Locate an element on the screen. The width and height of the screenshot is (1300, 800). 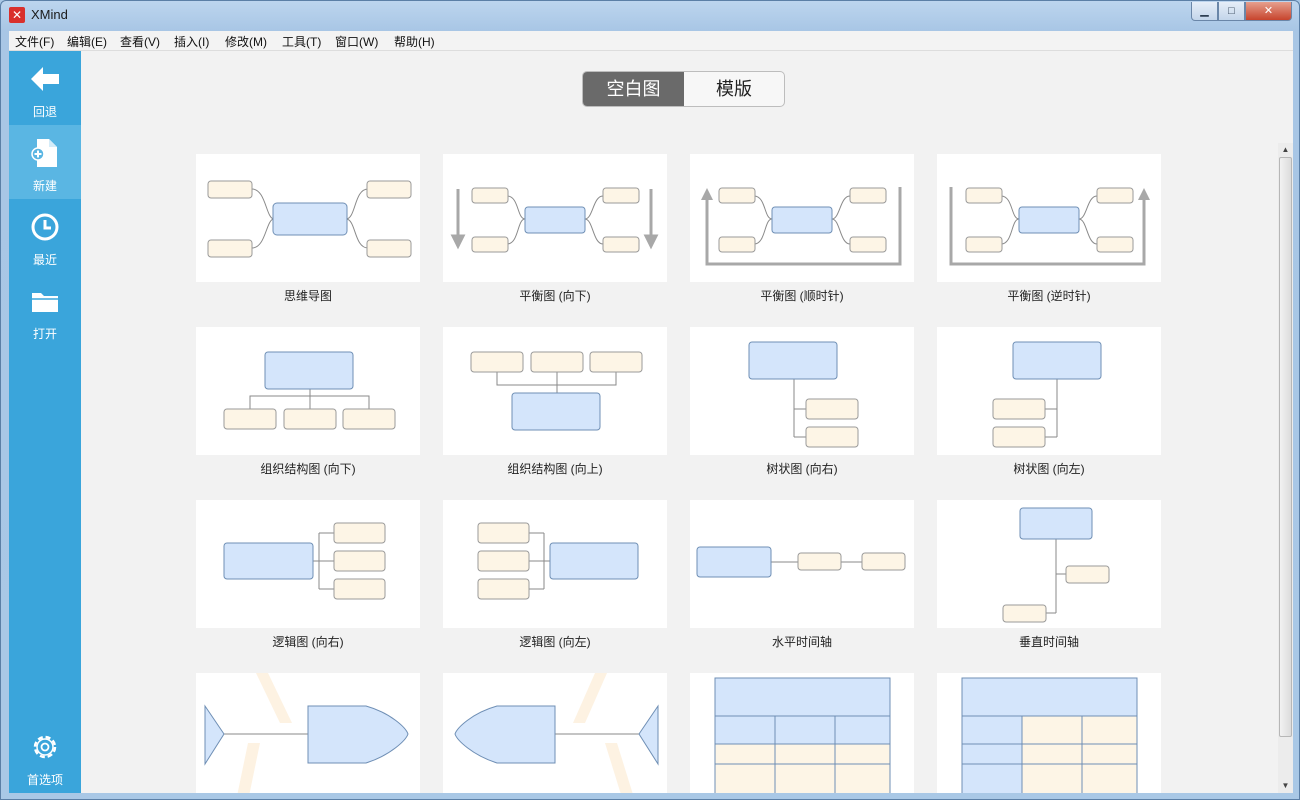
close-button: ✕ is located at coordinates (1268, 11).